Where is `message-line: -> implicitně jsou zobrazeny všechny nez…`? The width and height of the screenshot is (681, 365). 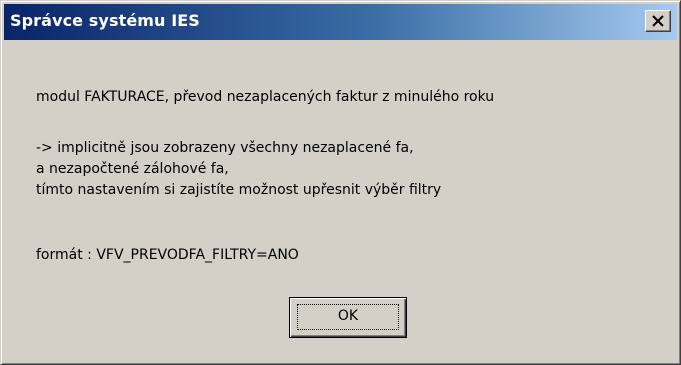 message-line: -> implicitně jsou zobrazeny všechny nez… is located at coordinates (225, 148).